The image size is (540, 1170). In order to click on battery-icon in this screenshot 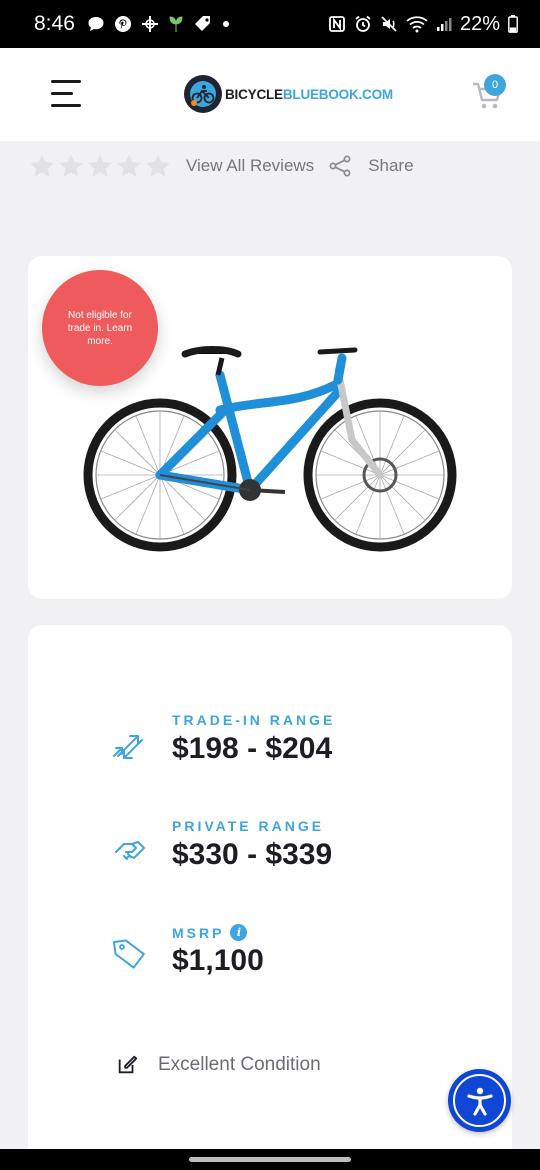, I will do `click(513, 24)`.